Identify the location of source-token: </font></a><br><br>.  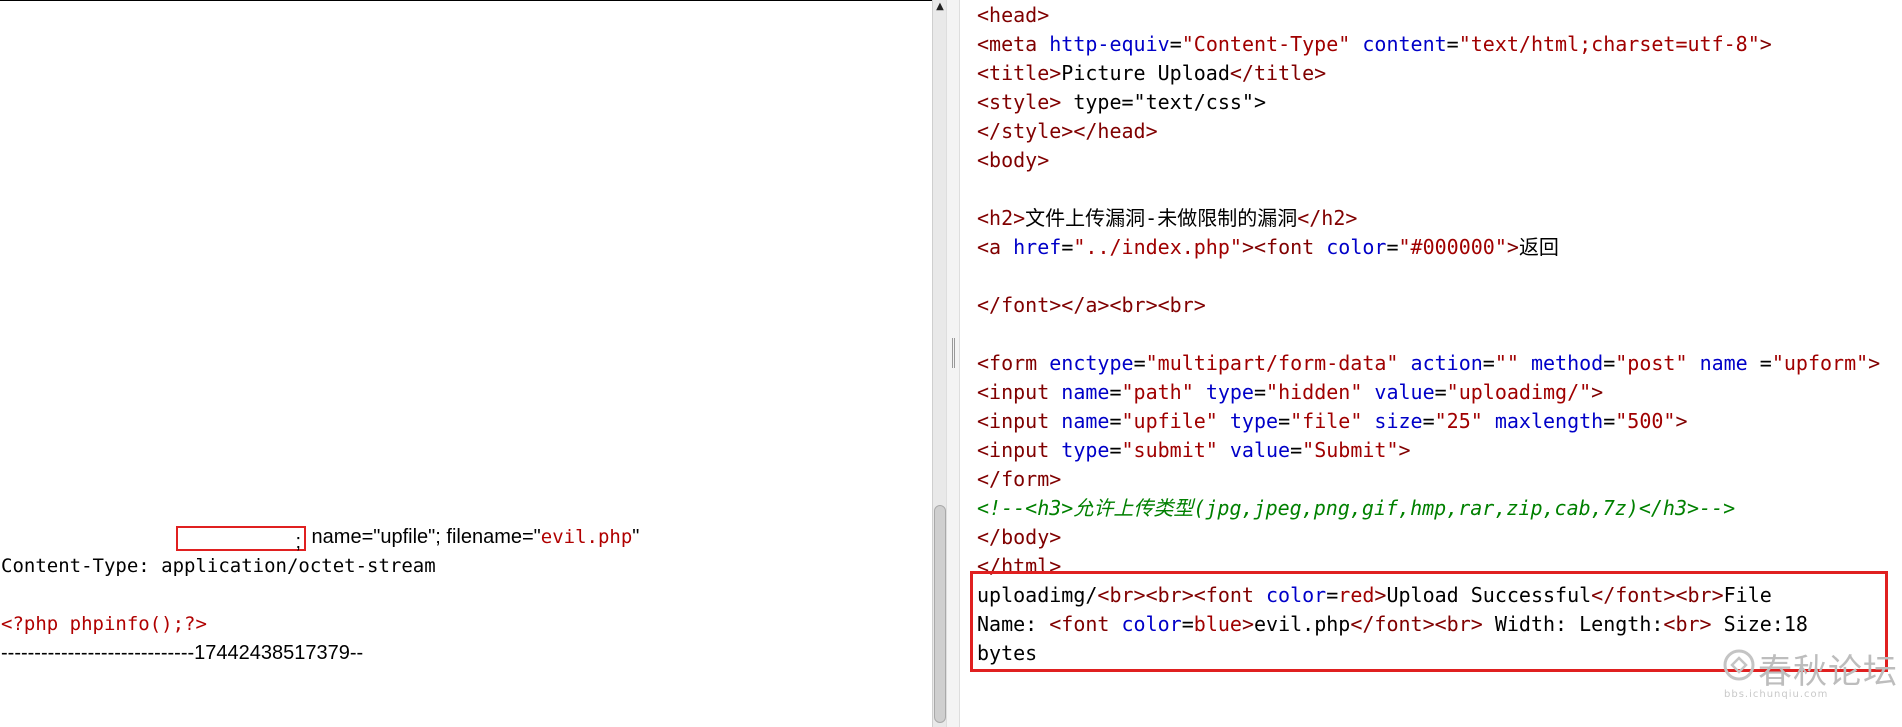
(1091, 305).